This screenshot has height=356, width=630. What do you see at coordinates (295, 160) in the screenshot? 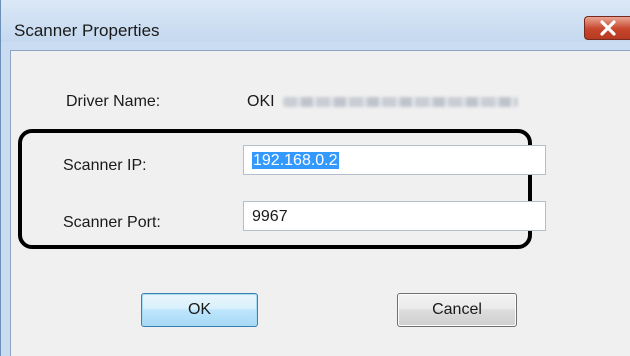
I see `scanner-ip-value: 192.168.0.2` at bounding box center [295, 160].